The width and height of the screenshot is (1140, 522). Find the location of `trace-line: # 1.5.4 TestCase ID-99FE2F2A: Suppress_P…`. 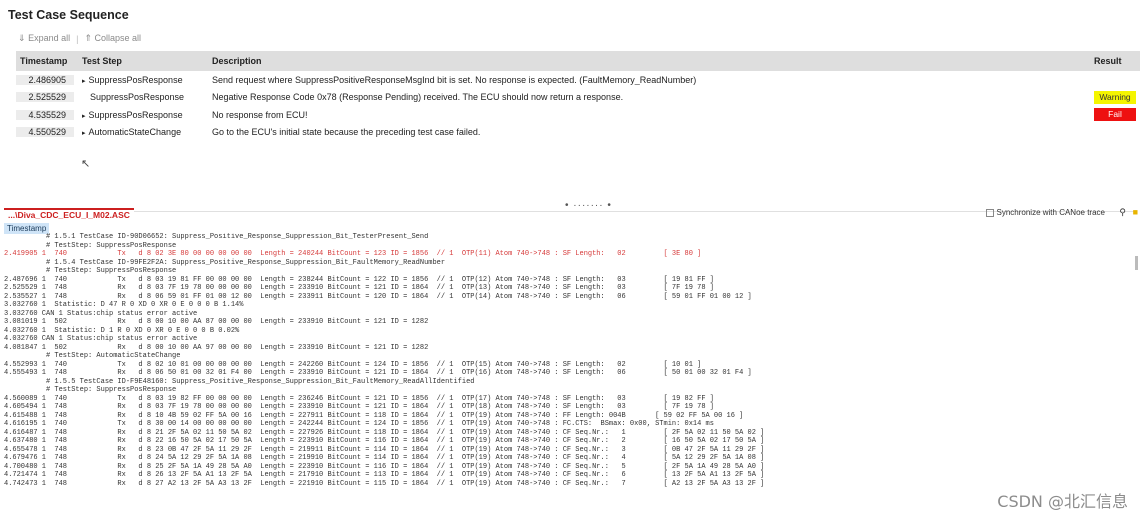

trace-line: # 1.5.4 TestCase ID-99FE2F2A: Suppress_P… is located at coordinates (568, 263).